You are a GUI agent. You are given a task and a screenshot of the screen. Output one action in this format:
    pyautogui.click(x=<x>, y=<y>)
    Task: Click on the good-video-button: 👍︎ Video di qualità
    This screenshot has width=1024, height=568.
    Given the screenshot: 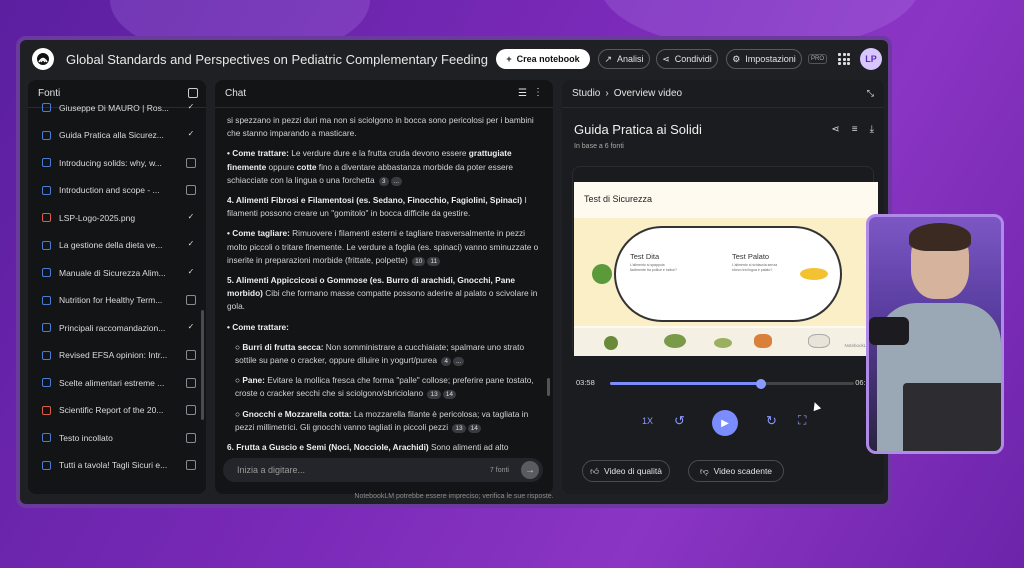 What is the action you would take?
    pyautogui.click(x=626, y=471)
    